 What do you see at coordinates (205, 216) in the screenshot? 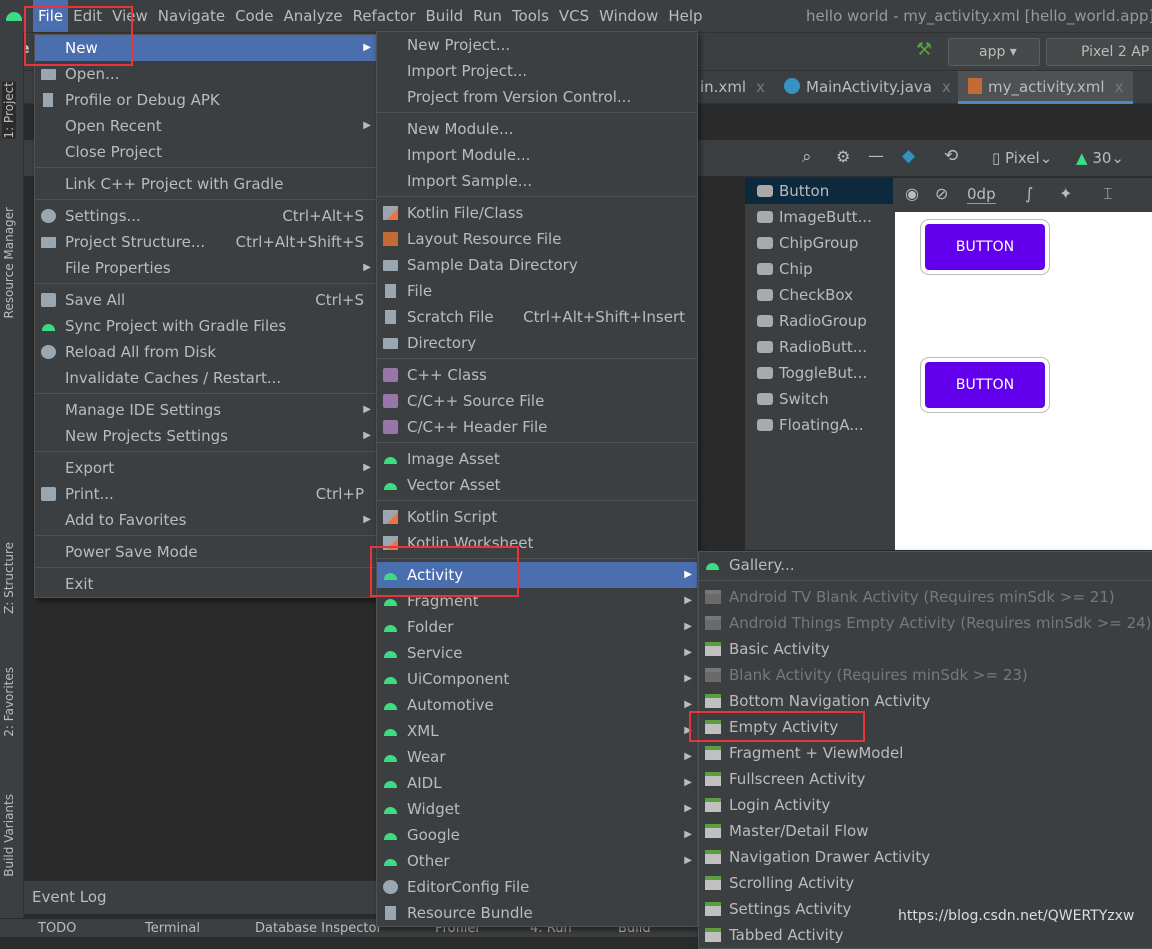
I see `menu-item-settings: Settings... Ctrl+Alt+S` at bounding box center [205, 216].